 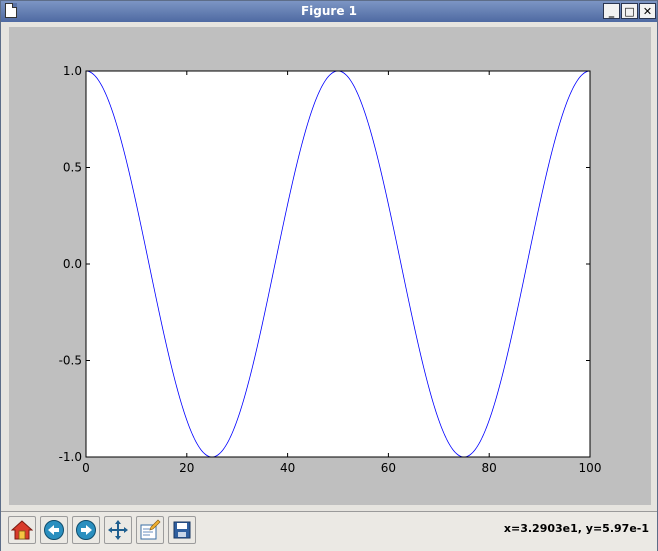 I want to click on home-button, so click(x=22, y=530).